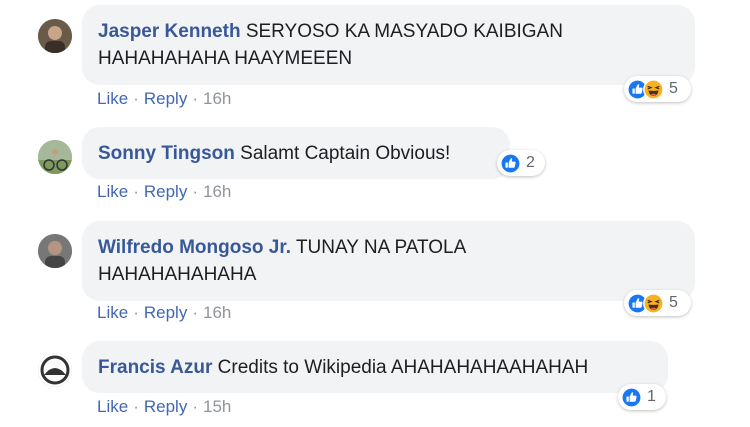 The height and width of the screenshot is (427, 750). I want to click on comment-text: TUNAY NA PATOLA, so click(381, 247).